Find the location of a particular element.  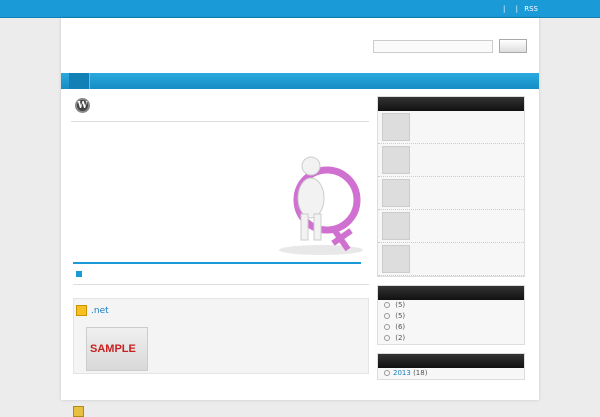

coins-icon is located at coordinates (396, 193).